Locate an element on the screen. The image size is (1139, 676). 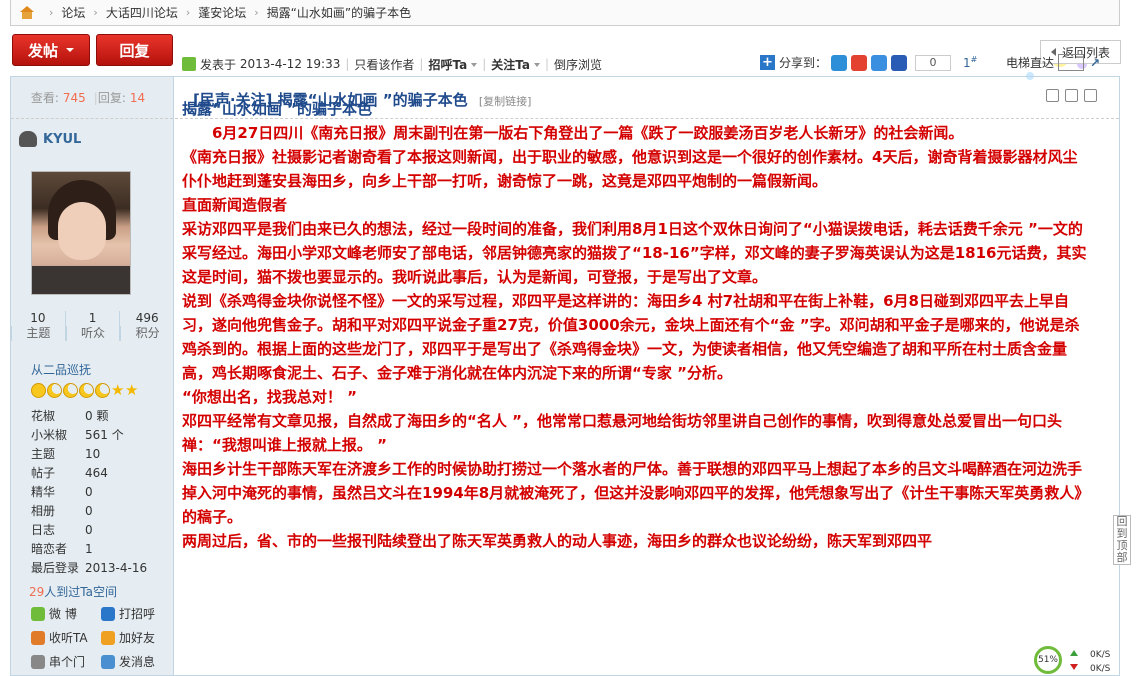
back-to-top-button: 回到顶部 is located at coordinates (1122, 540).